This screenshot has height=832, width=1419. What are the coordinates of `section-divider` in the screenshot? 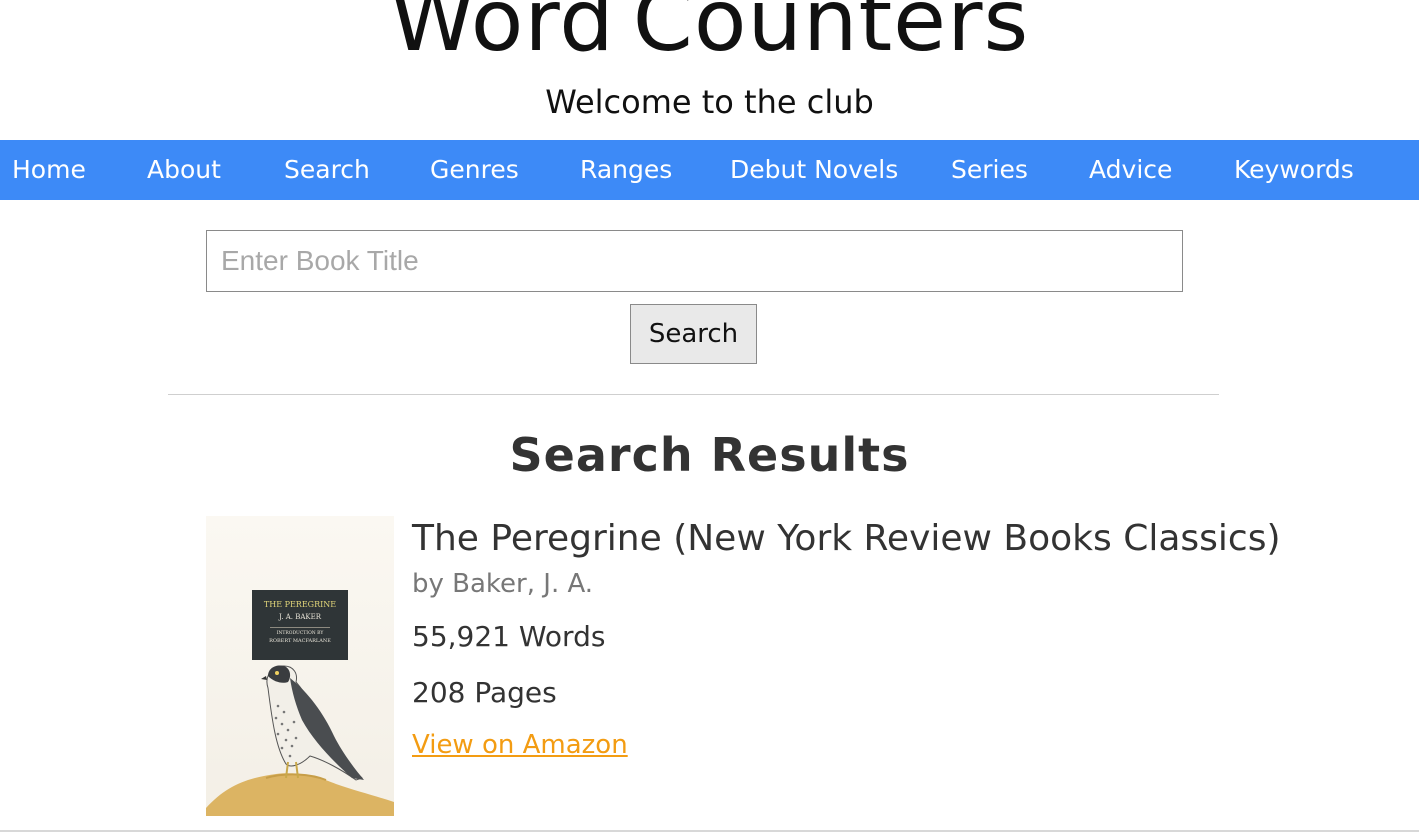 It's located at (693, 394).